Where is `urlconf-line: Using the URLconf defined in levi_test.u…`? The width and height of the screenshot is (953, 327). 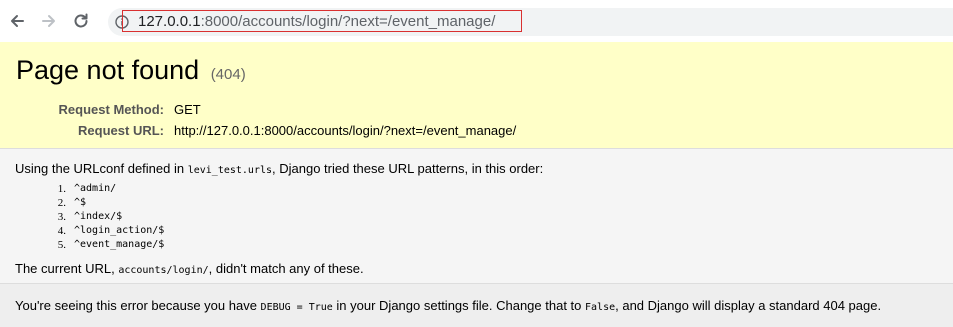 urlconf-line: Using the URLconf defined in levi_test.u… is located at coordinates (279, 170).